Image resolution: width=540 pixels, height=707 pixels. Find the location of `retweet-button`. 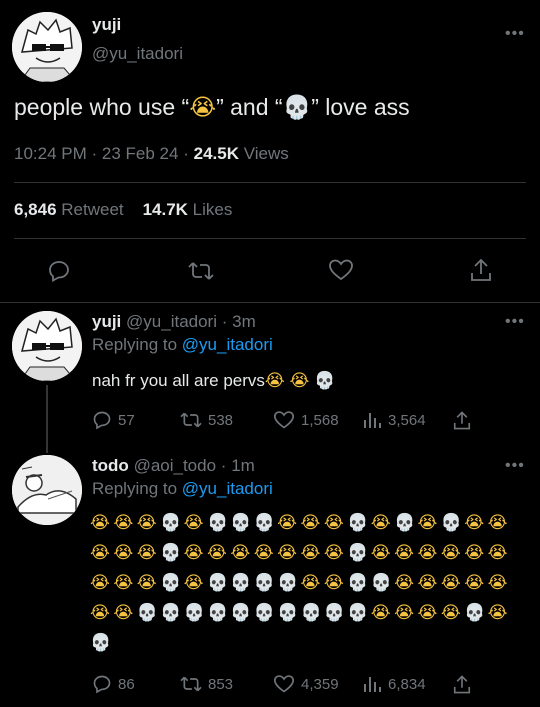

retweet-button is located at coordinates (201, 271).